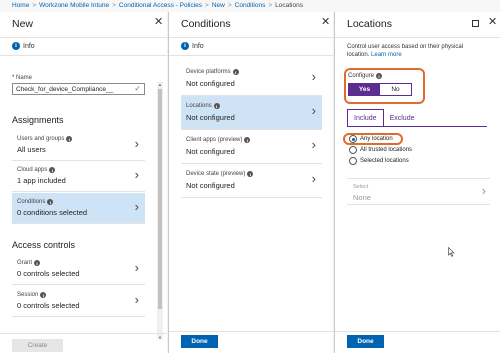  What do you see at coordinates (78, 145) in the screenshot?
I see `users-and-groups-row: Users and groups i All users ›` at bounding box center [78, 145].